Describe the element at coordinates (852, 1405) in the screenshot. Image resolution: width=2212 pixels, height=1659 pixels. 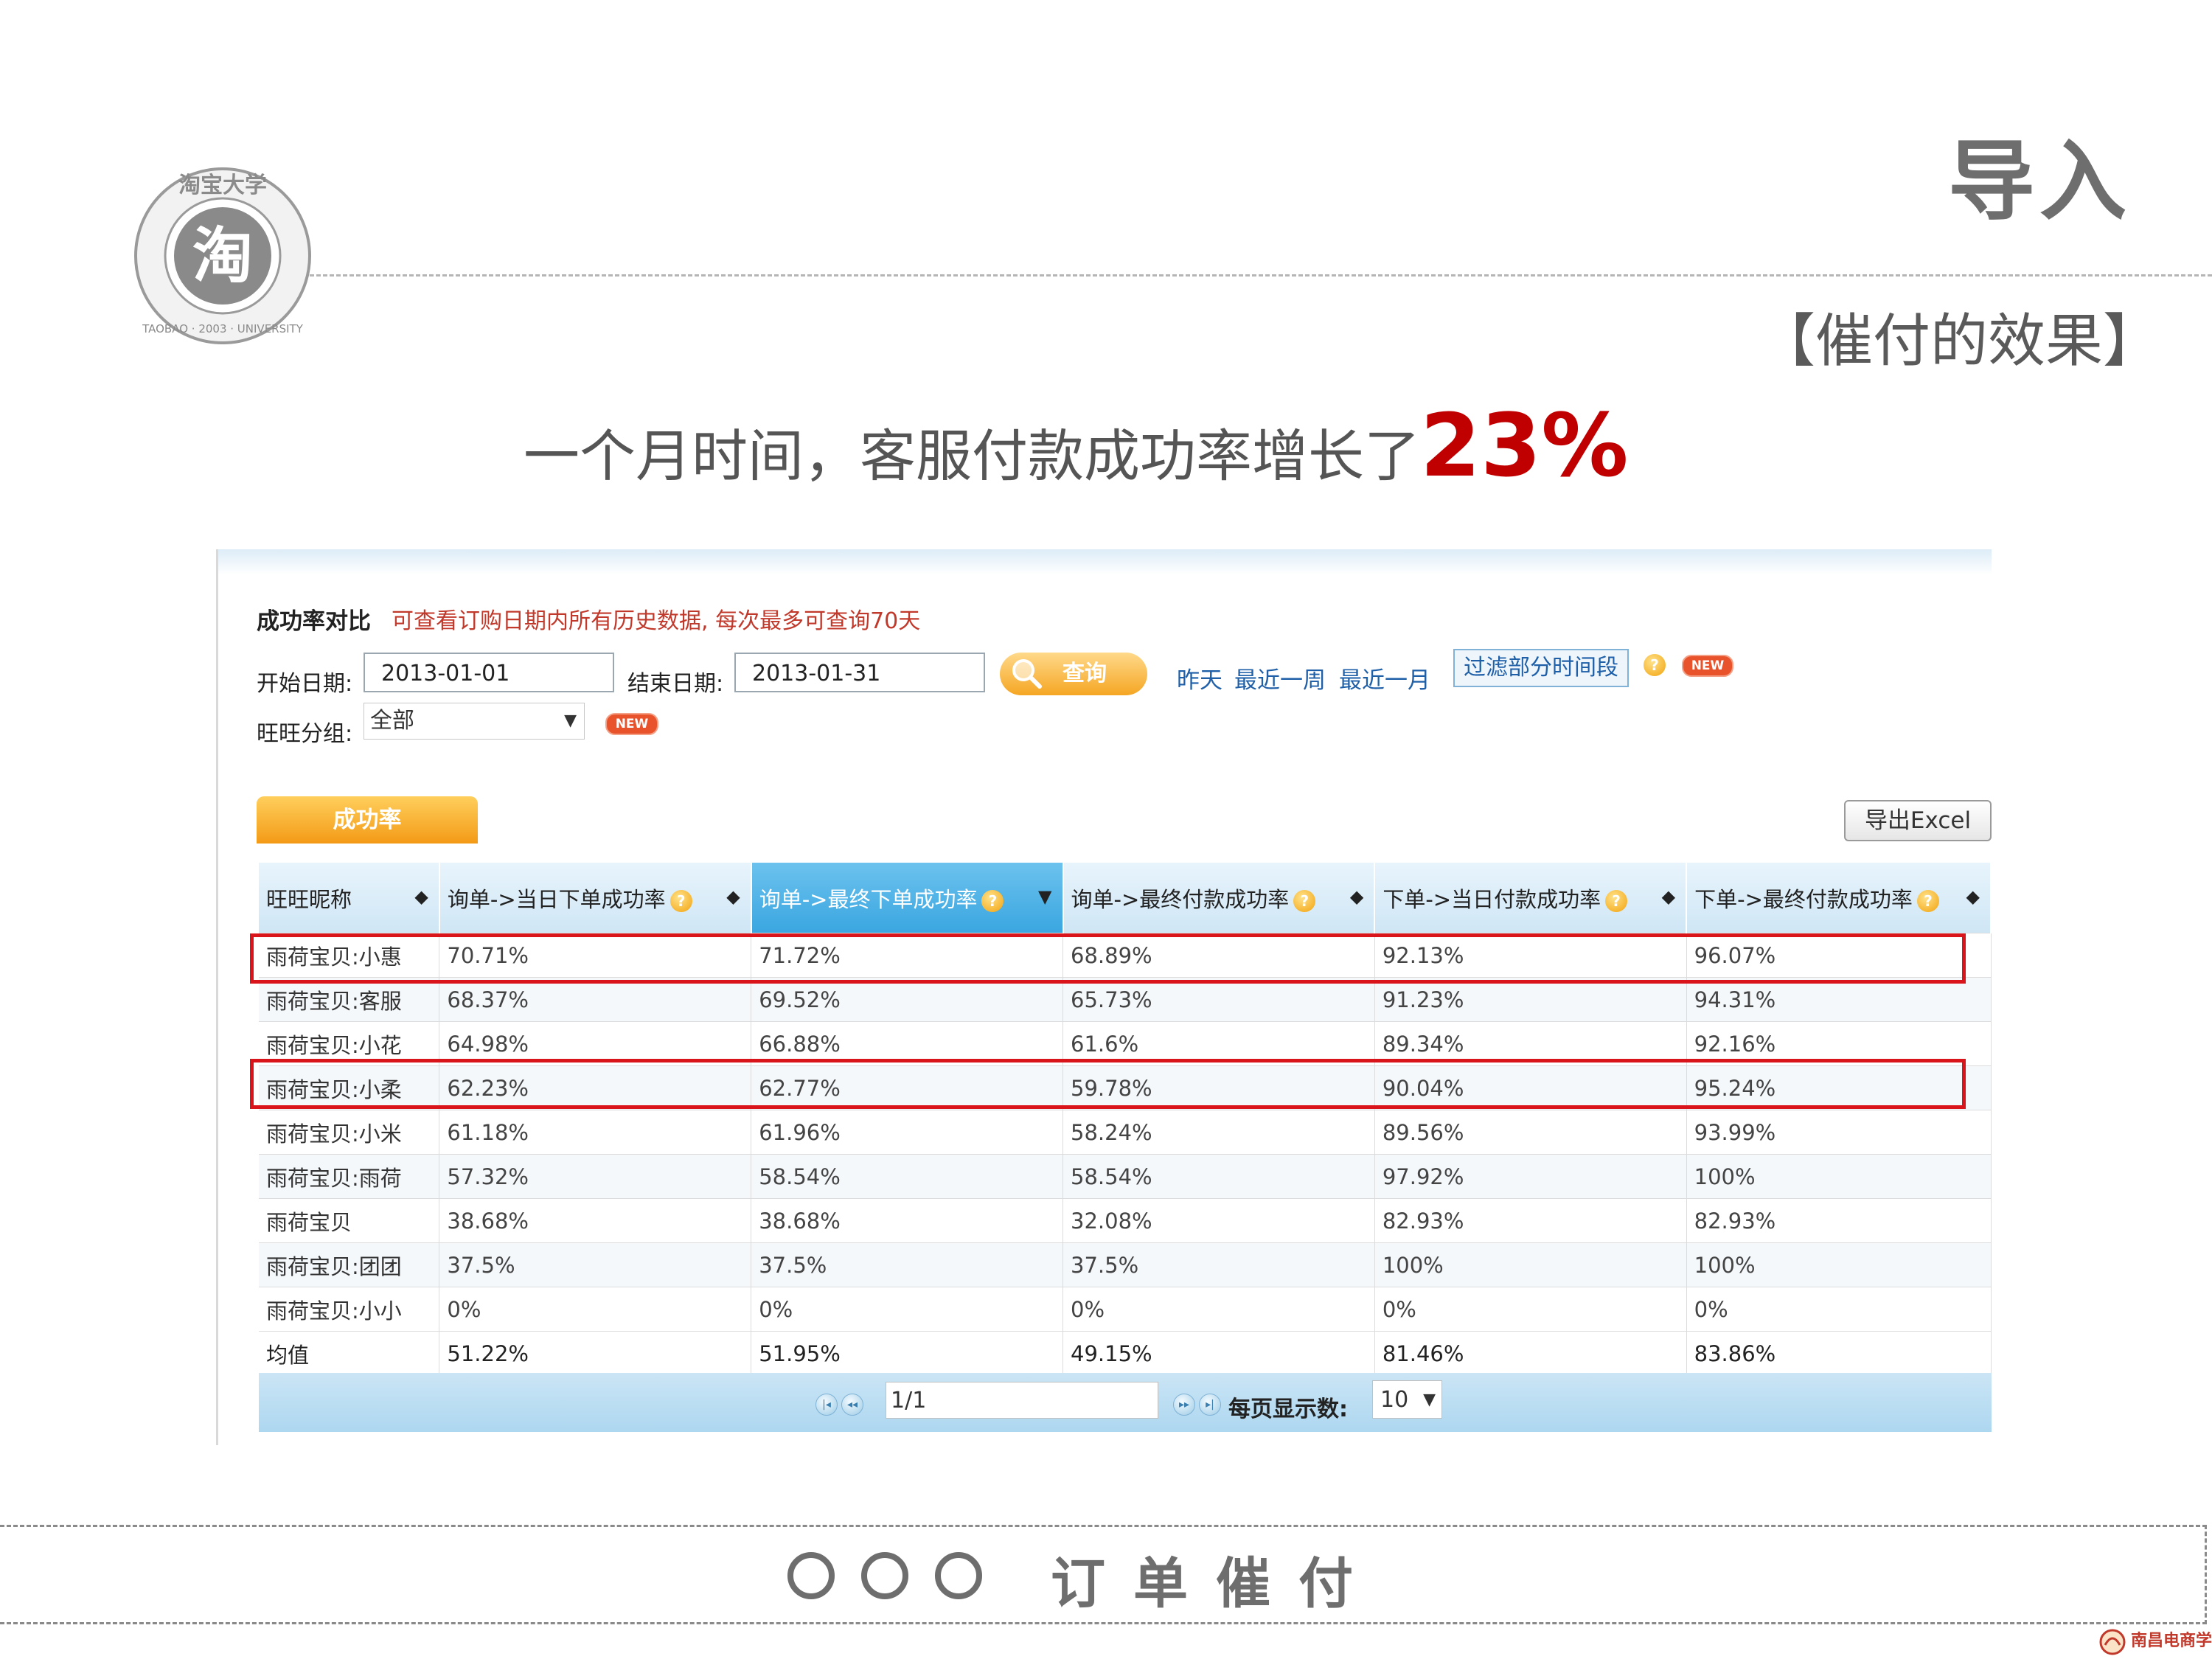
I see `previous-page-icon: ◂◂` at that location.